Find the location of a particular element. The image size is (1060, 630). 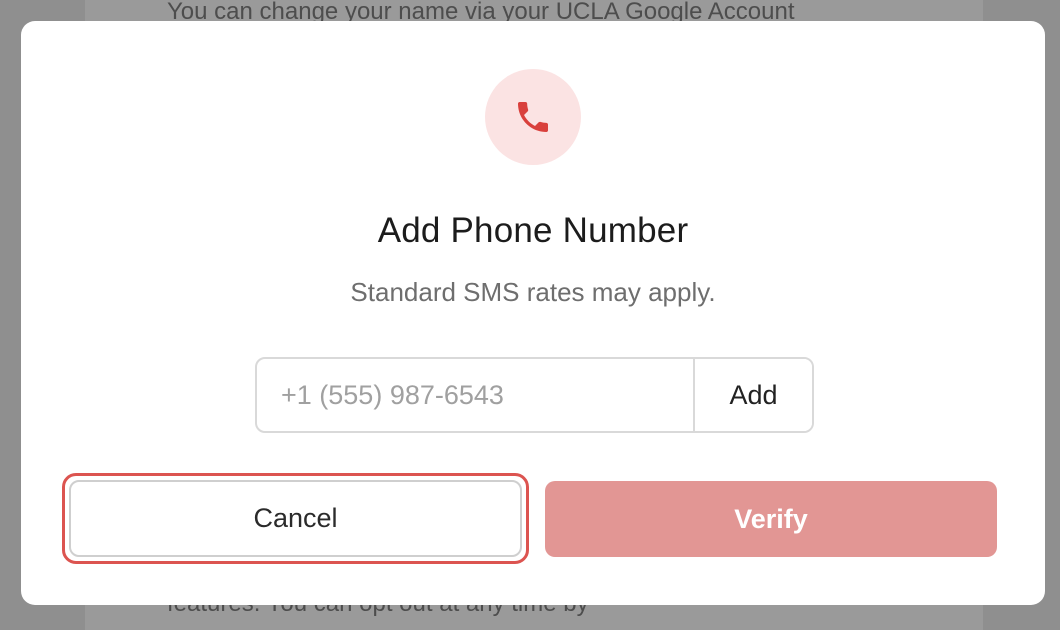

phone-icon-badge is located at coordinates (533, 117).